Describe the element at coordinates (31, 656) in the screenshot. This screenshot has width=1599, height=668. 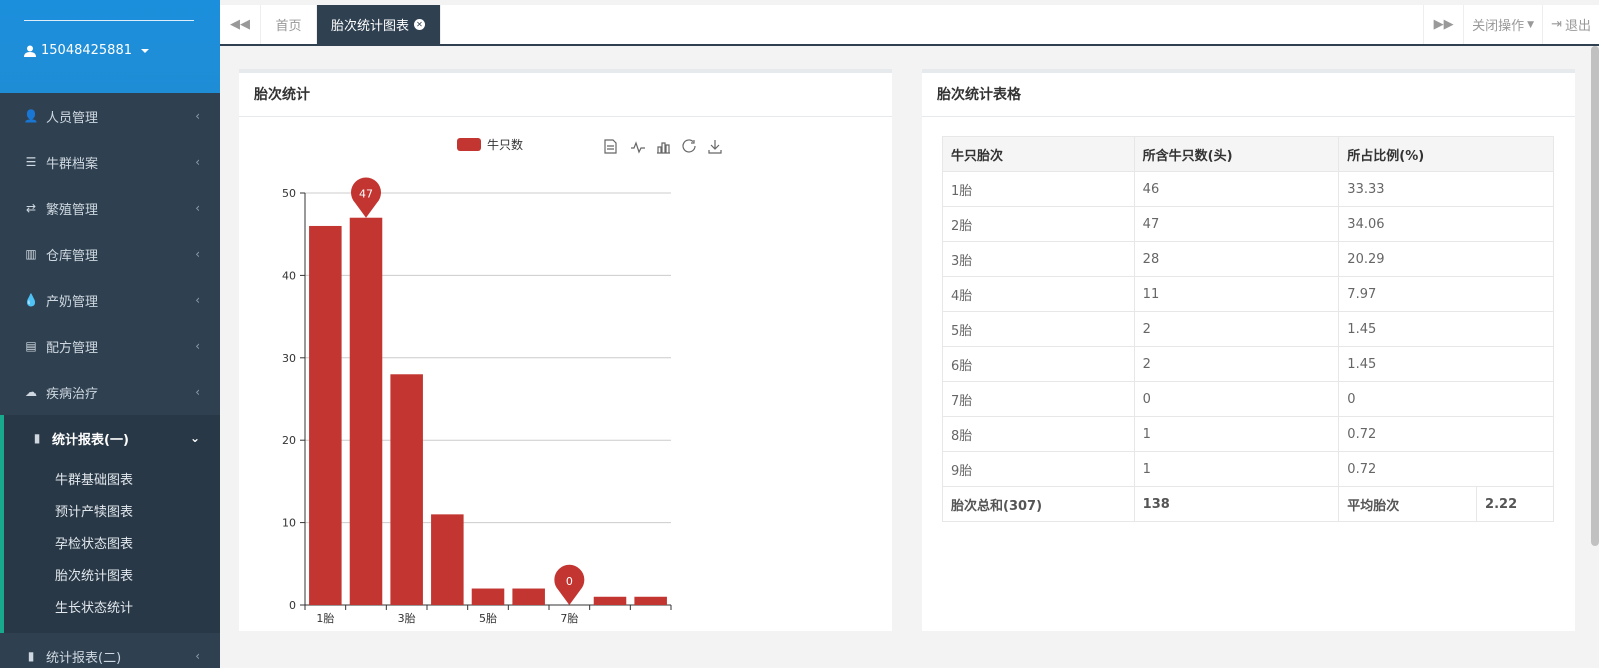
I see `bar-chart-icon: ▮` at that location.